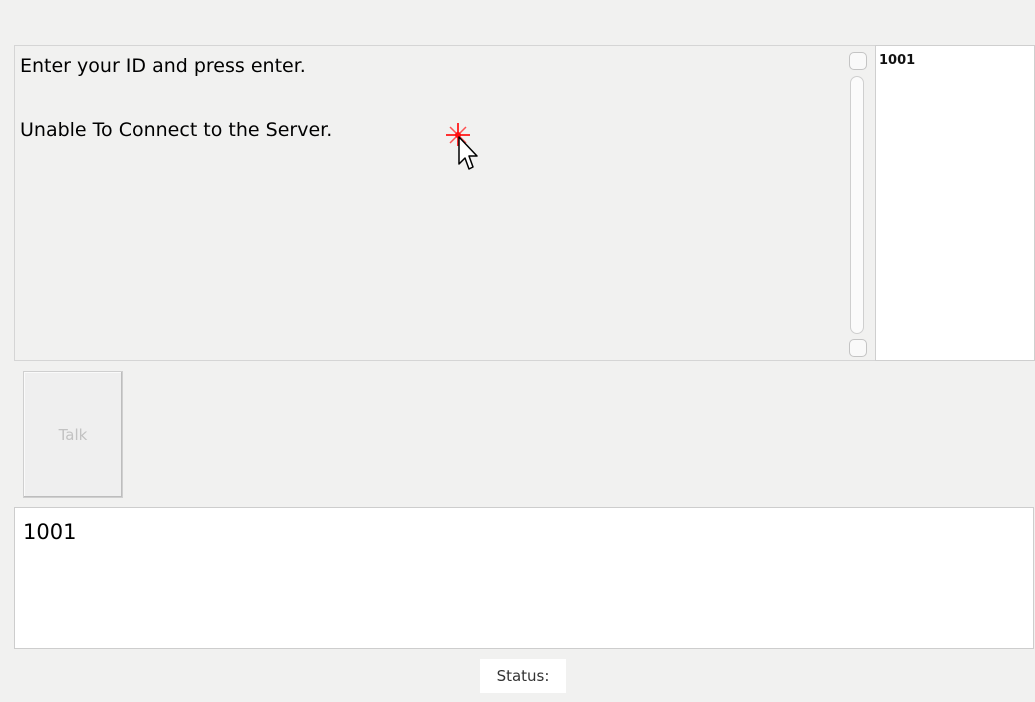 Image resolution: width=1035 pixels, height=702 pixels. I want to click on scroll-up-button, so click(858, 61).